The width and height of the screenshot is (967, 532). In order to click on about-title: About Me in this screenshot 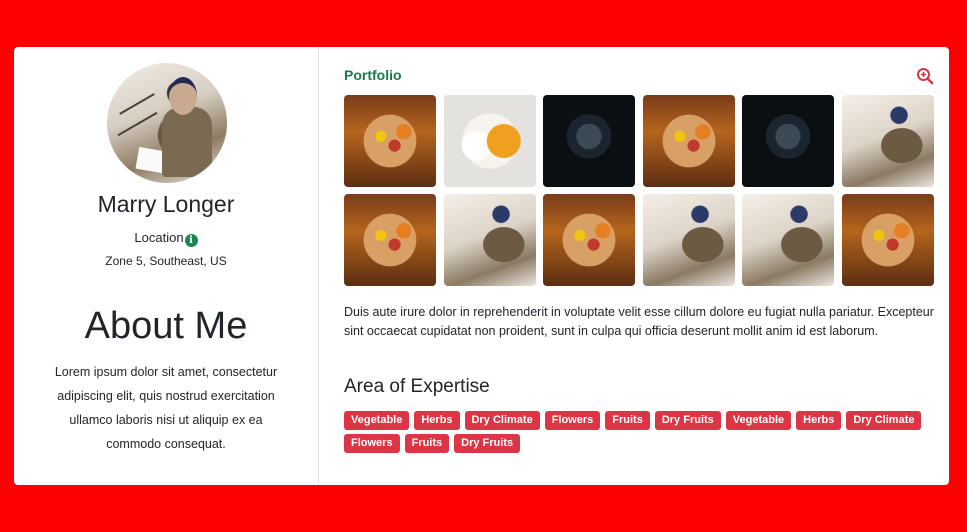, I will do `click(166, 326)`.